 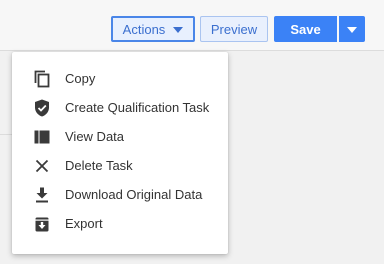 I want to click on shield-check-icon, so click(x=42, y=108).